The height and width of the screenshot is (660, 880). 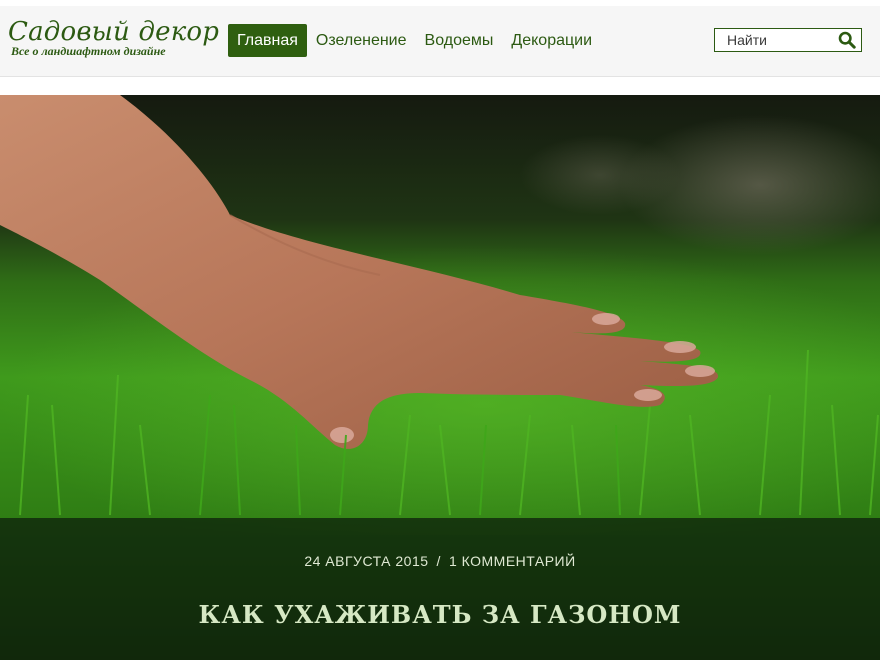 I want to click on nav-item-greening: Озеленение, so click(x=361, y=40).